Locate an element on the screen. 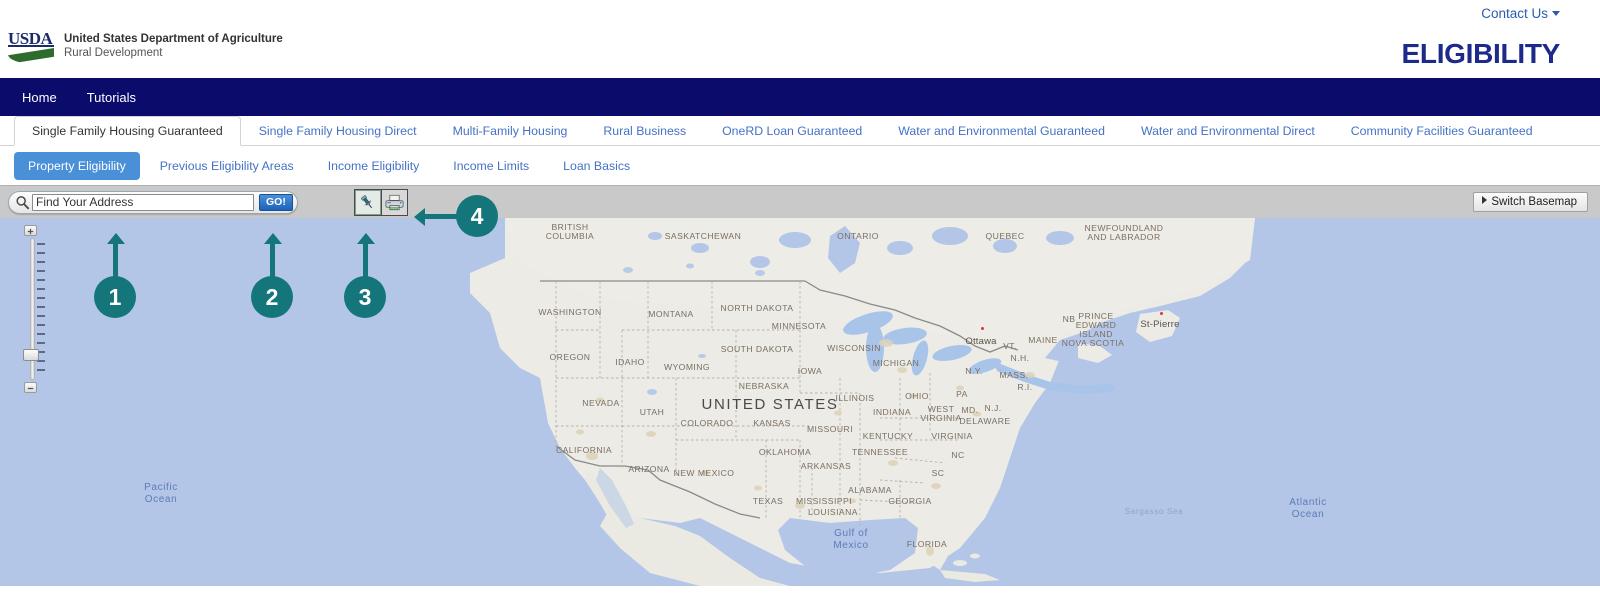  tab-community-facilities-guaranteed: Community Facilities Guaranteed is located at coordinates (1442, 130).